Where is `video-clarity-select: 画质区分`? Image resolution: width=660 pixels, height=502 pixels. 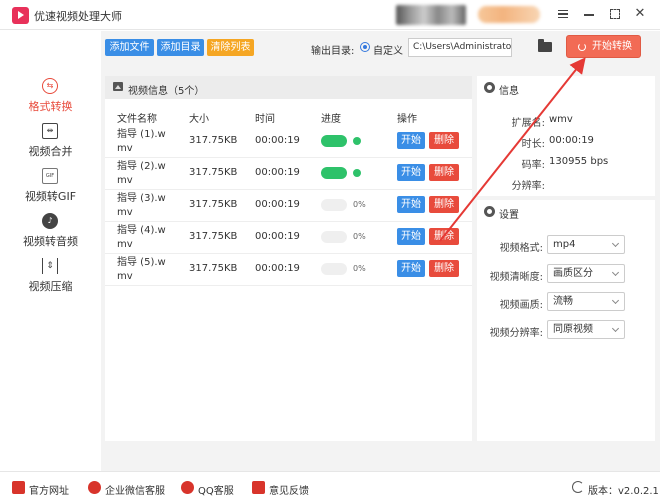 video-clarity-select: 画质区分 is located at coordinates (586, 273).